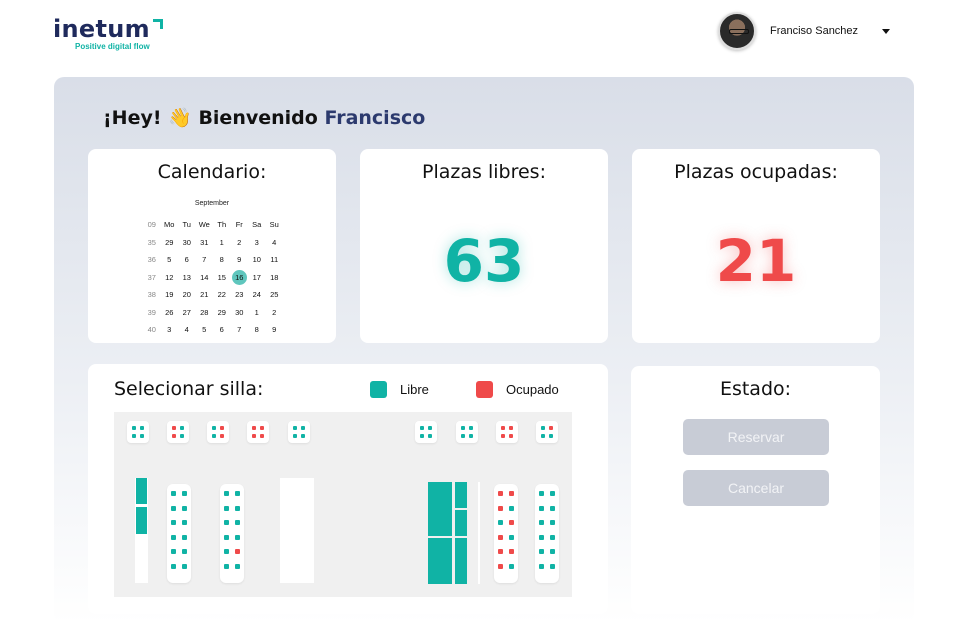 This screenshot has width=966, height=624. What do you see at coordinates (170, 278) in the screenshot?
I see `calendar-day: 12` at bounding box center [170, 278].